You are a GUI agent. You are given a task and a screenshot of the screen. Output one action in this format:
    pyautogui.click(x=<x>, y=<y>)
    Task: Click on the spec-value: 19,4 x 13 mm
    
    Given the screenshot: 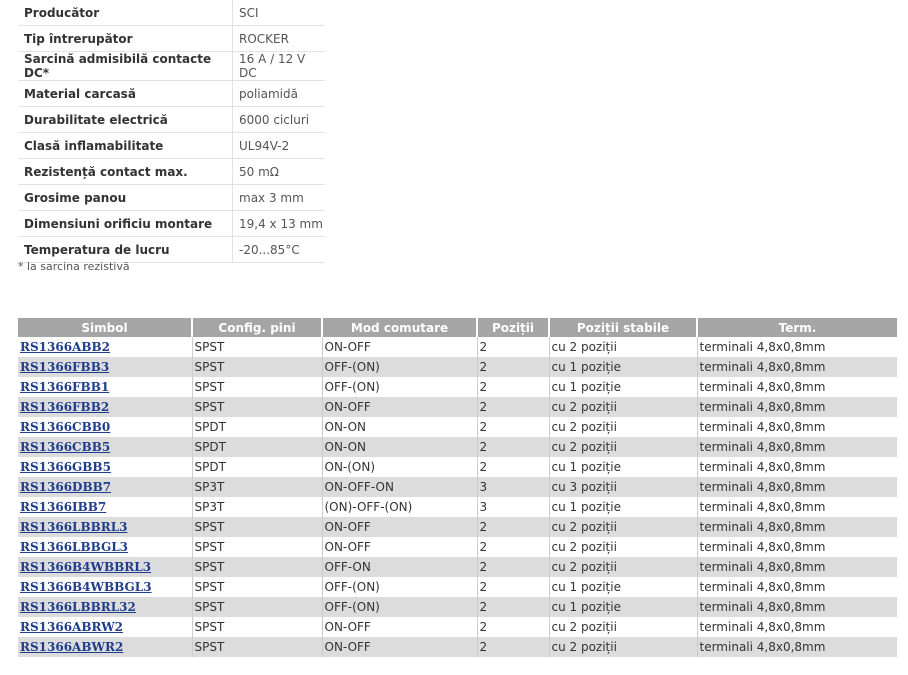 What is the action you would take?
    pyautogui.click(x=278, y=223)
    